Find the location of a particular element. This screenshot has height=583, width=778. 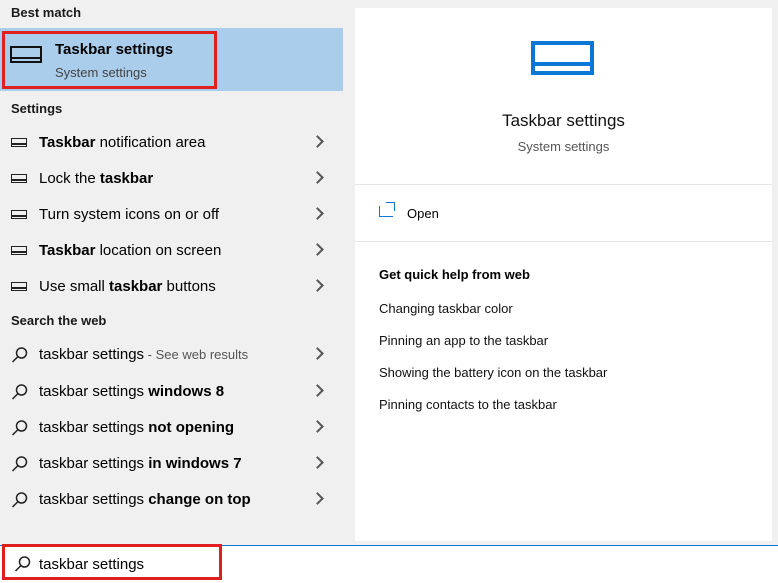

label-suffix: - See web results is located at coordinates (196, 354).